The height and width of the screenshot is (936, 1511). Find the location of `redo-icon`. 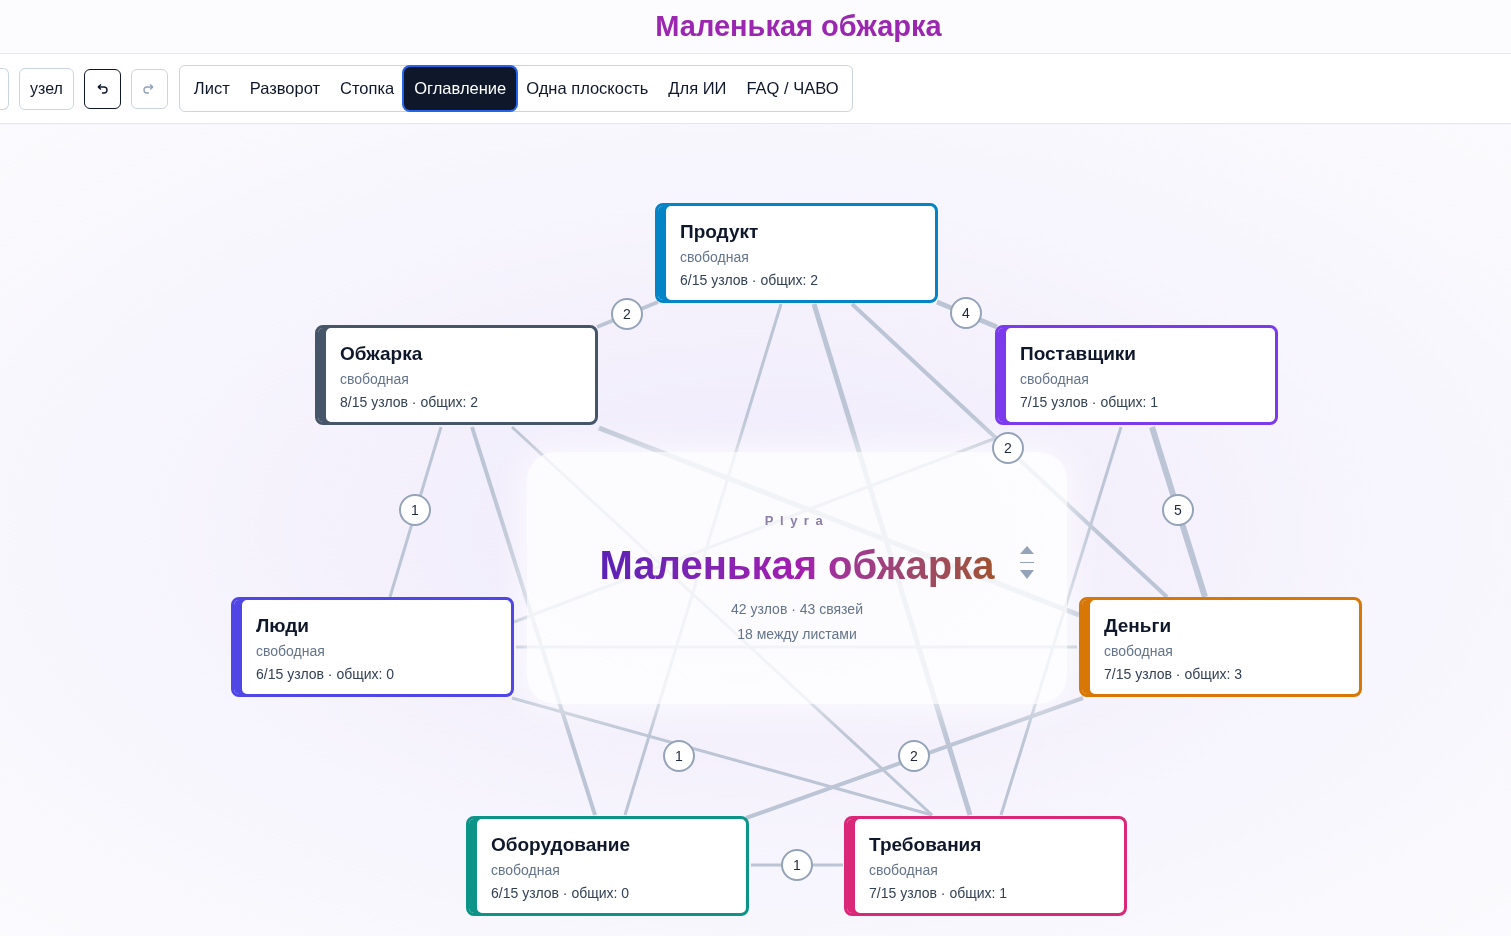

redo-icon is located at coordinates (149, 88).